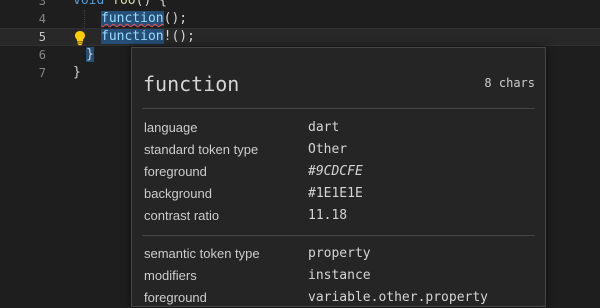 This screenshot has height=308, width=600. I want to click on info-row-background: background #1E1E1E, so click(253, 193).